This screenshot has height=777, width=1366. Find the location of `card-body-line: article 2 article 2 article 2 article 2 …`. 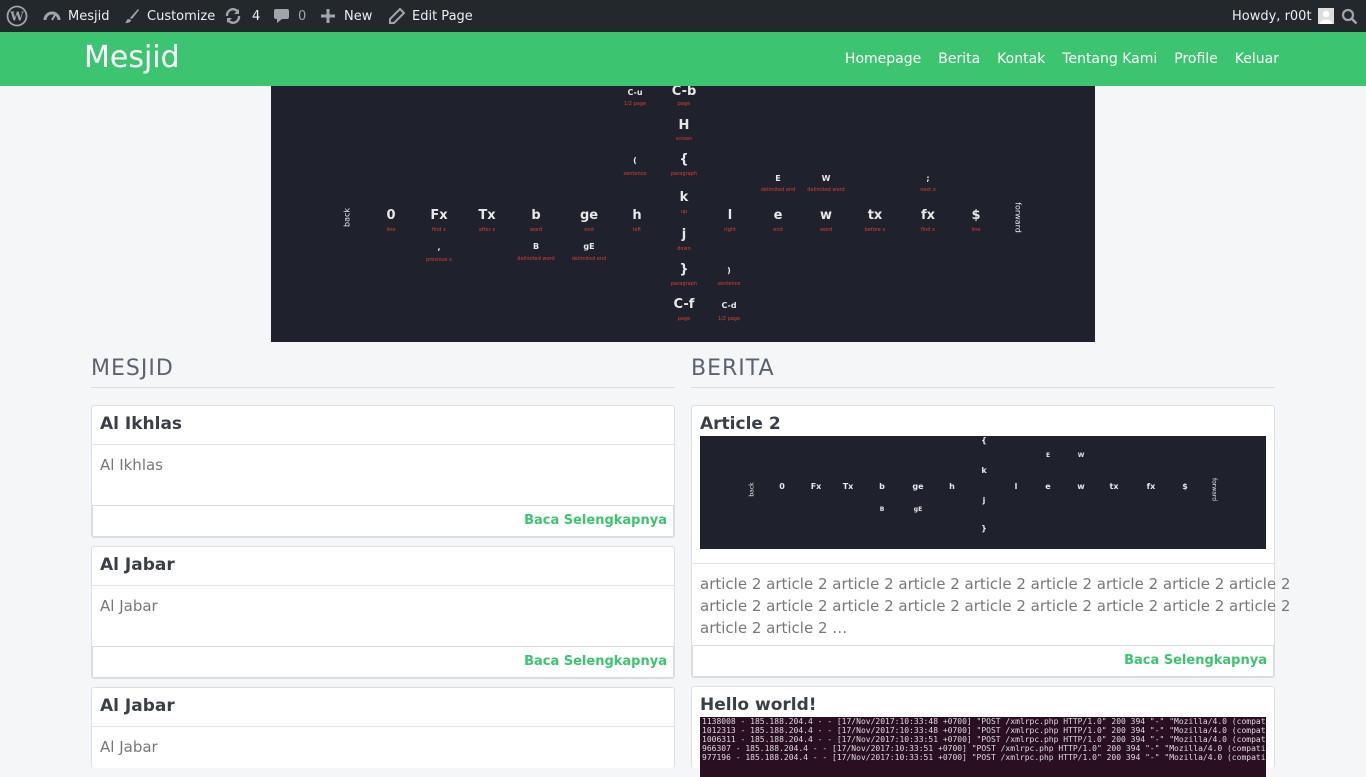

card-body-line: article 2 article 2 article 2 article 2 … is located at coordinates (995, 606).